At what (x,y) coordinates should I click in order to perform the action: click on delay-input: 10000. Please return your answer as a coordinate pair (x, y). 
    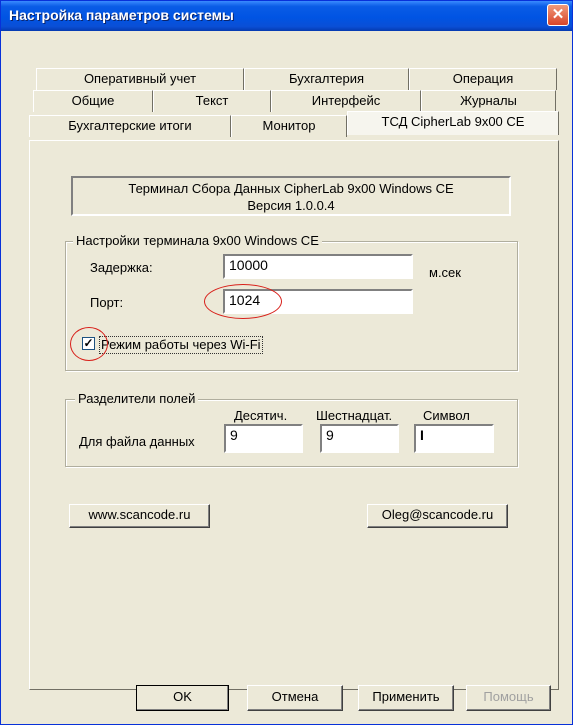
    Looking at the image, I should click on (318, 266).